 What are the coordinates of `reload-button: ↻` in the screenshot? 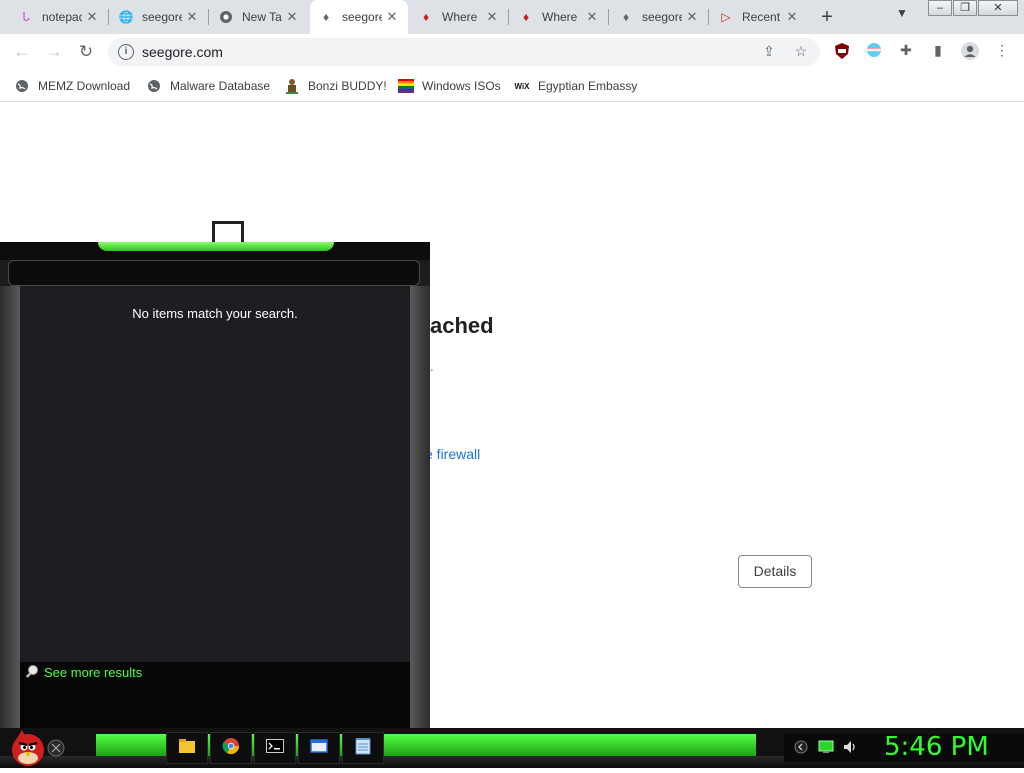 It's located at (86, 52).